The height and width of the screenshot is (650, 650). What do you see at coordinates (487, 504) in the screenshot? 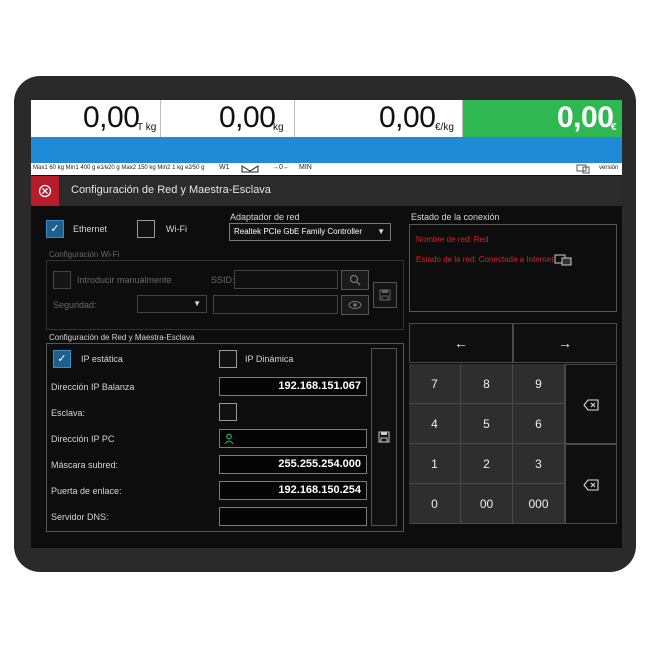
I see `key-00: 00` at bounding box center [487, 504].